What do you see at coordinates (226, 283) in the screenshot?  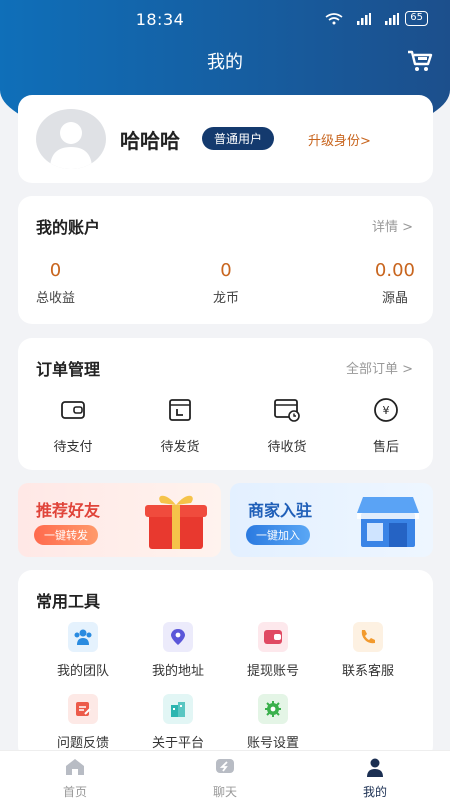 I see `stat-dragon-coin: 0 龙币` at bounding box center [226, 283].